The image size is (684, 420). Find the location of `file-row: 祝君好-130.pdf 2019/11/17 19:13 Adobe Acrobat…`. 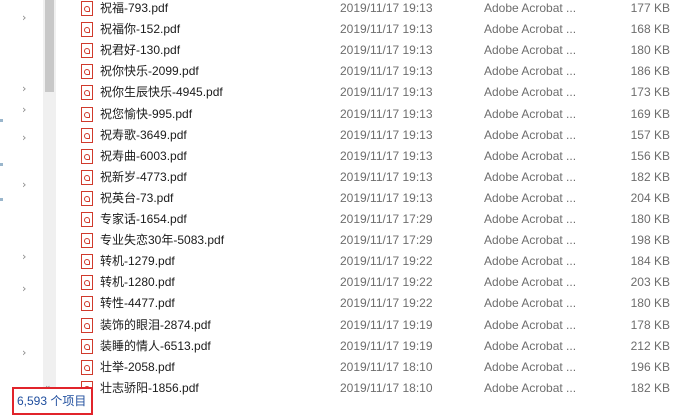

file-row: 祝君好-130.pdf 2019/11/17 19:13 Adobe Acrobat… is located at coordinates (370, 50).